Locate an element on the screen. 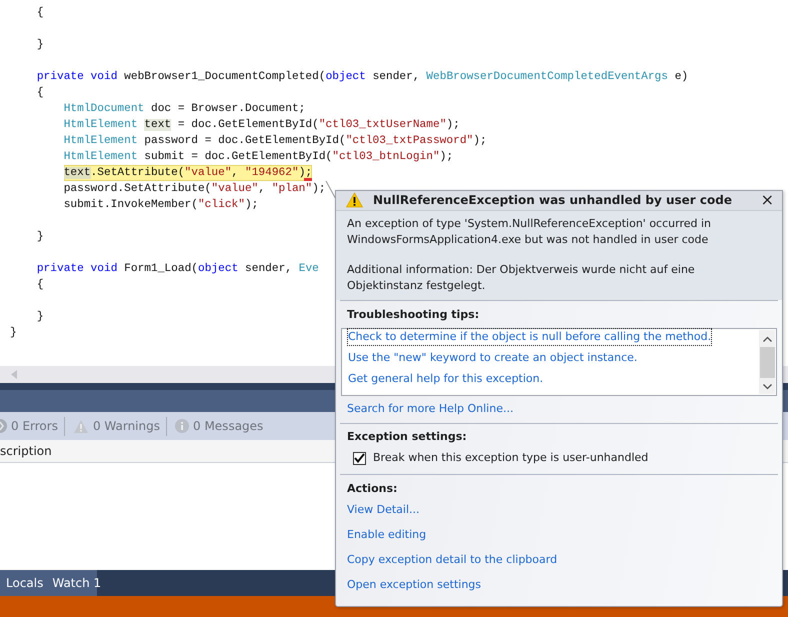 The height and width of the screenshot is (617, 788). filter-button: 0 Warnings is located at coordinates (126, 426).